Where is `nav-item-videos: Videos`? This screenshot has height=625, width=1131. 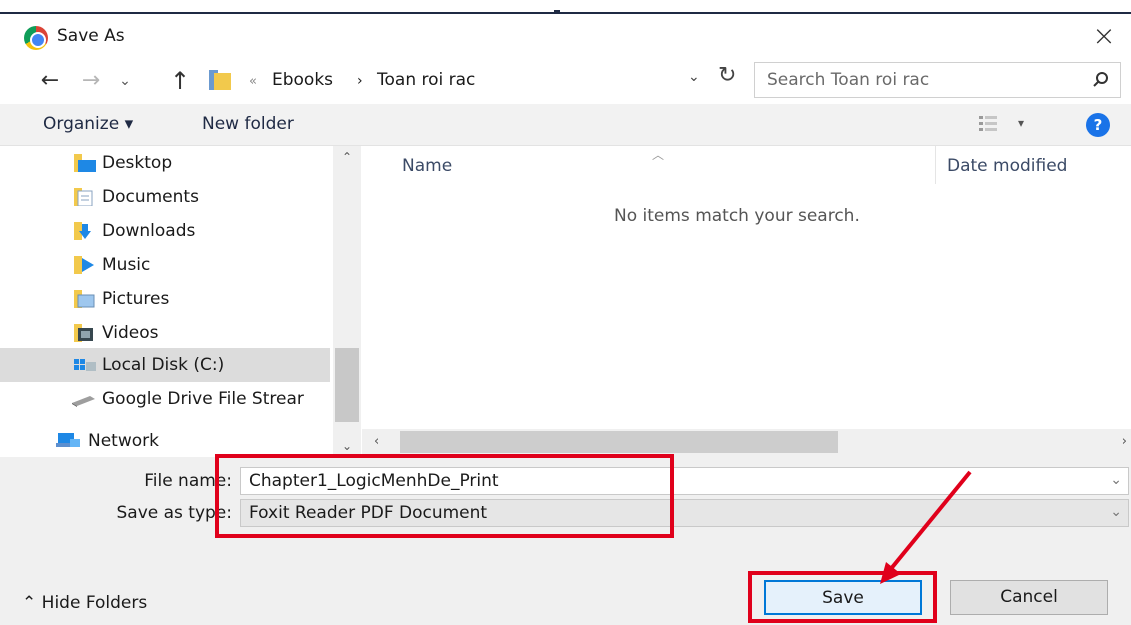 nav-item-videos: Videos is located at coordinates (165, 333).